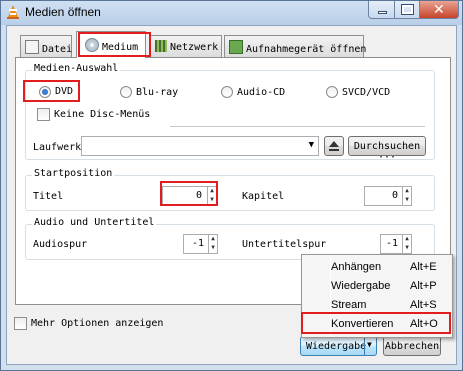 The height and width of the screenshot is (371, 463). I want to click on highlight-dvd, so click(51, 91).